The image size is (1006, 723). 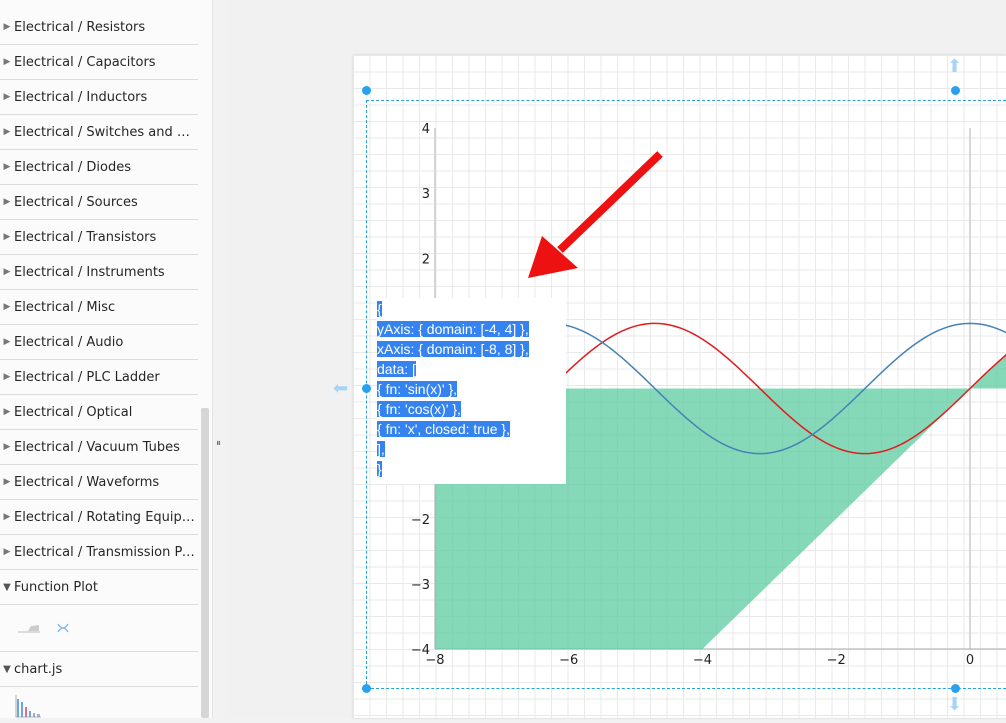 What do you see at coordinates (417, 389) in the screenshot?
I see `editor-line: { fn: 'sin(x)' },` at bounding box center [417, 389].